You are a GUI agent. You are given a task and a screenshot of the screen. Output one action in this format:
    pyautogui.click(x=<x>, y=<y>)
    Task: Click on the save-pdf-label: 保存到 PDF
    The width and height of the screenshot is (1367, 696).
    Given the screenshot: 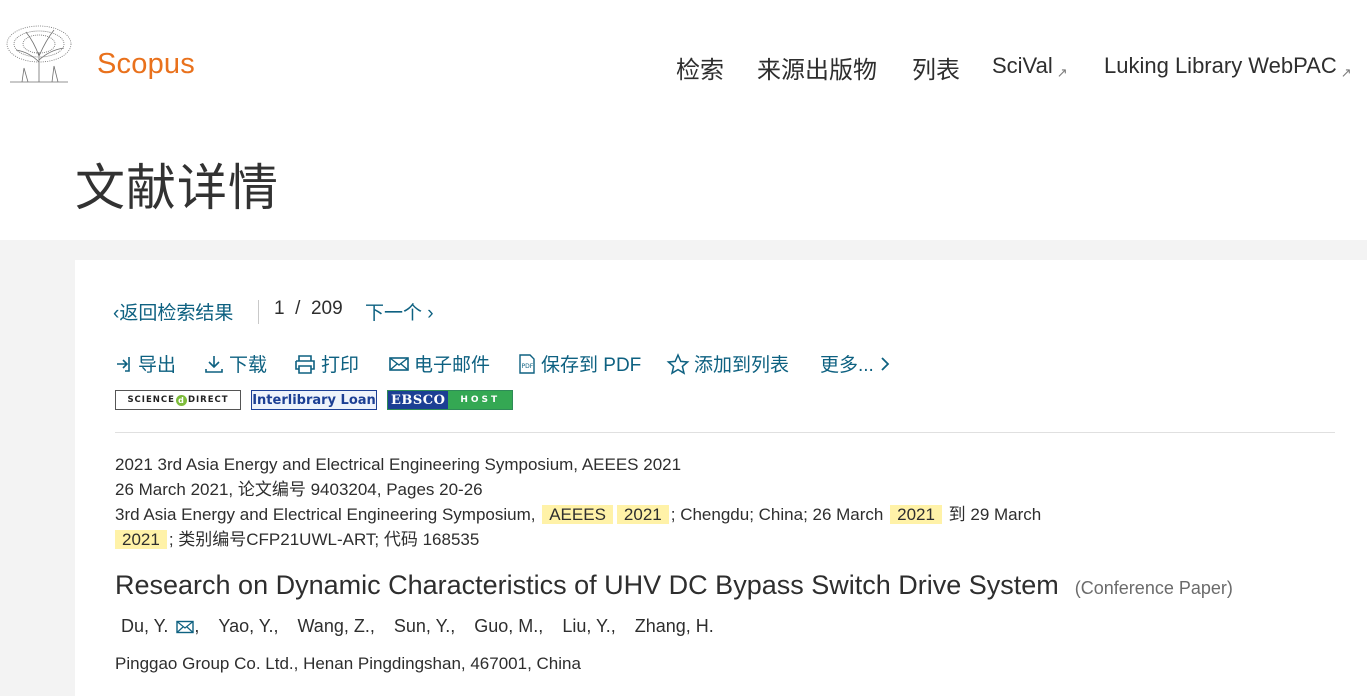 What is the action you would take?
    pyautogui.click(x=591, y=365)
    